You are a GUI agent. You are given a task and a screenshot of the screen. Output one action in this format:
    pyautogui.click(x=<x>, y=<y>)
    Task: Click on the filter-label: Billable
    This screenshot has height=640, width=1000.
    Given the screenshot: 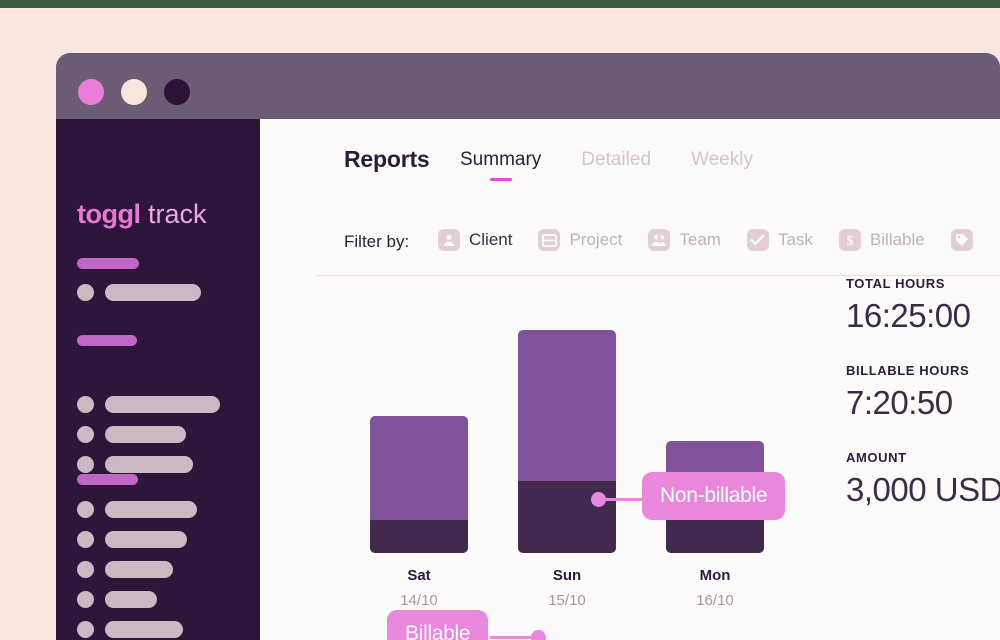 What is the action you would take?
    pyautogui.click(x=897, y=239)
    